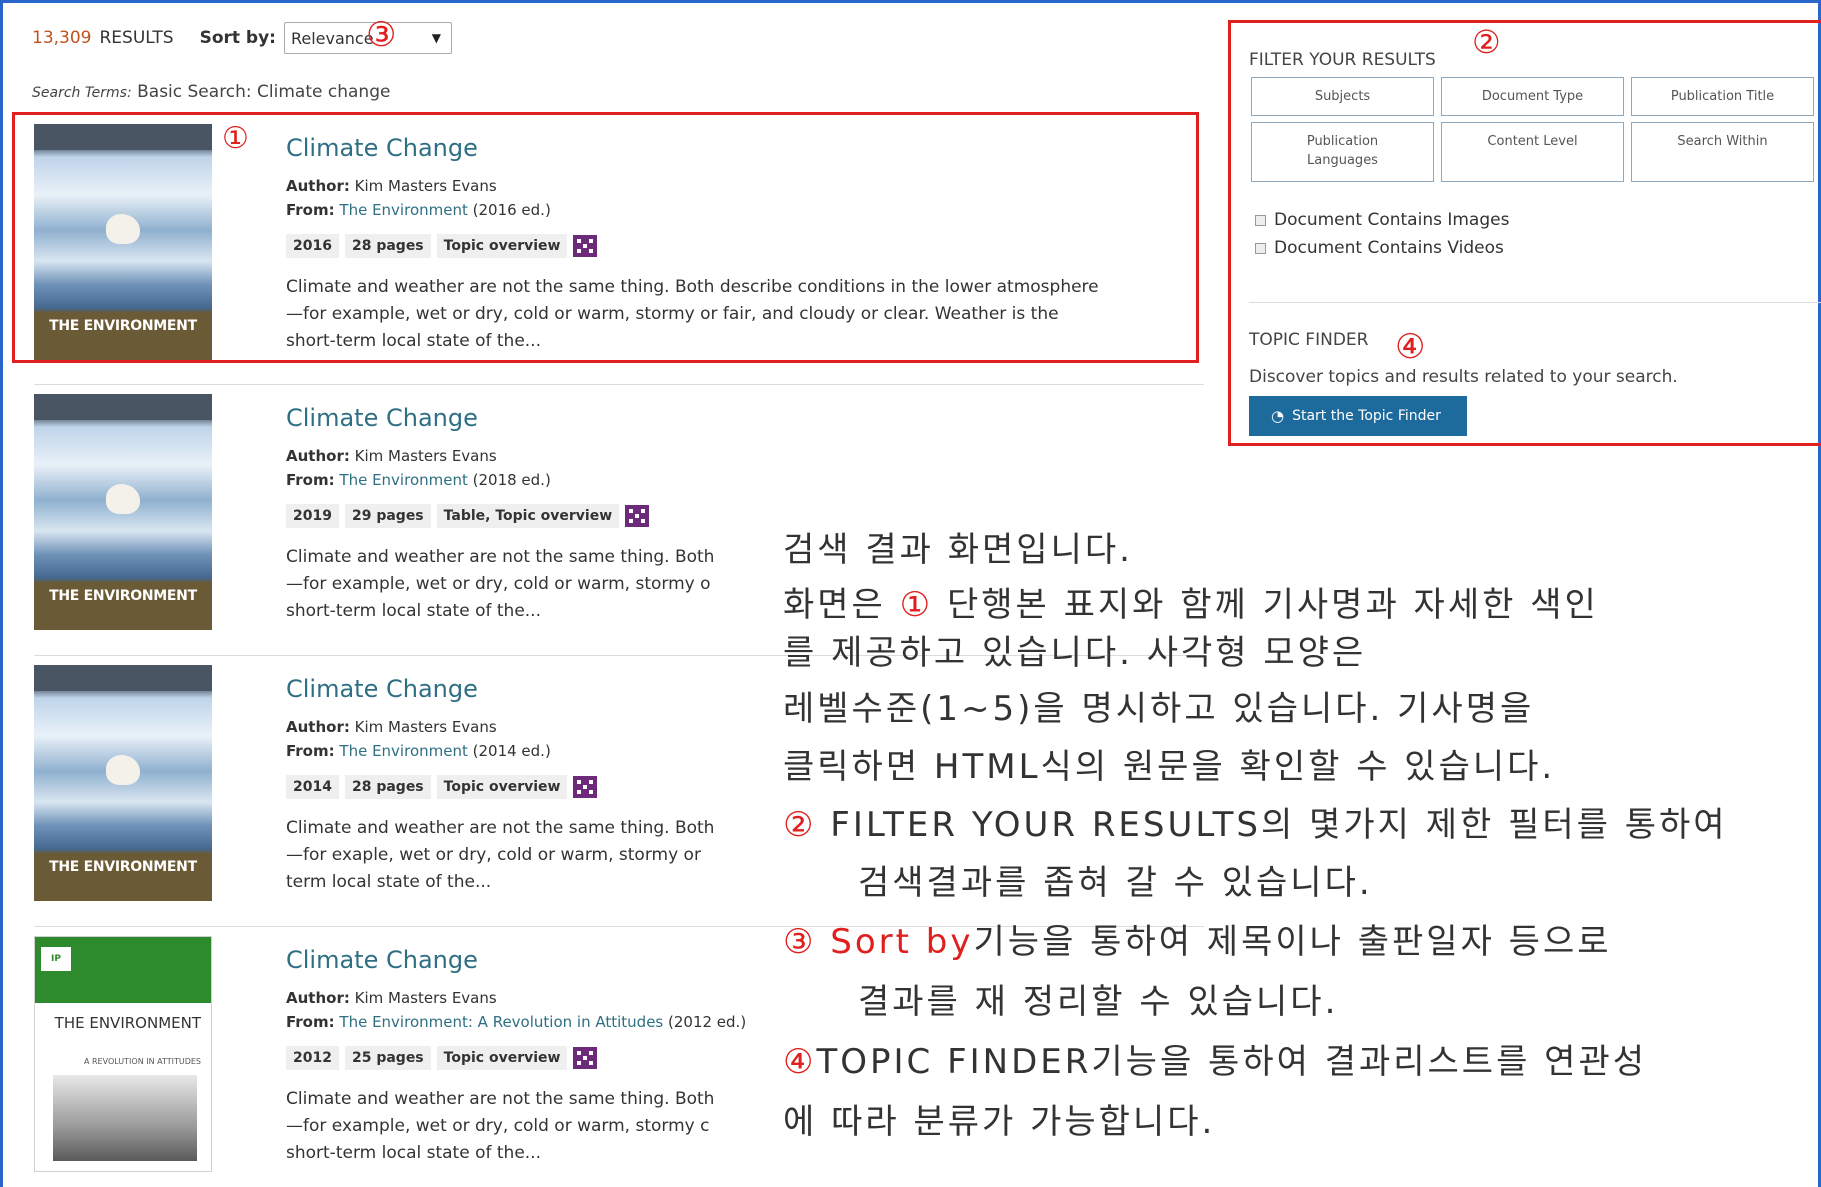 This screenshot has height=1187, width=1821. What do you see at coordinates (1115, 883) in the screenshot?
I see `annotation-line-7: 검색결과를 좁혀 갈 수 있습니다.` at bounding box center [1115, 883].